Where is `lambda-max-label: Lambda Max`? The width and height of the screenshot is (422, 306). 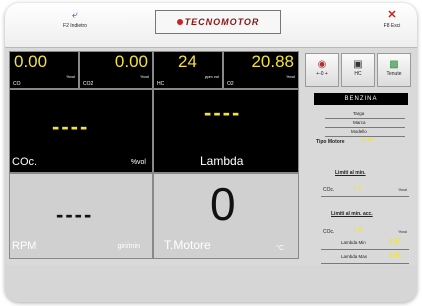 lambda-max-label: Lambda Max is located at coordinates (354, 256).